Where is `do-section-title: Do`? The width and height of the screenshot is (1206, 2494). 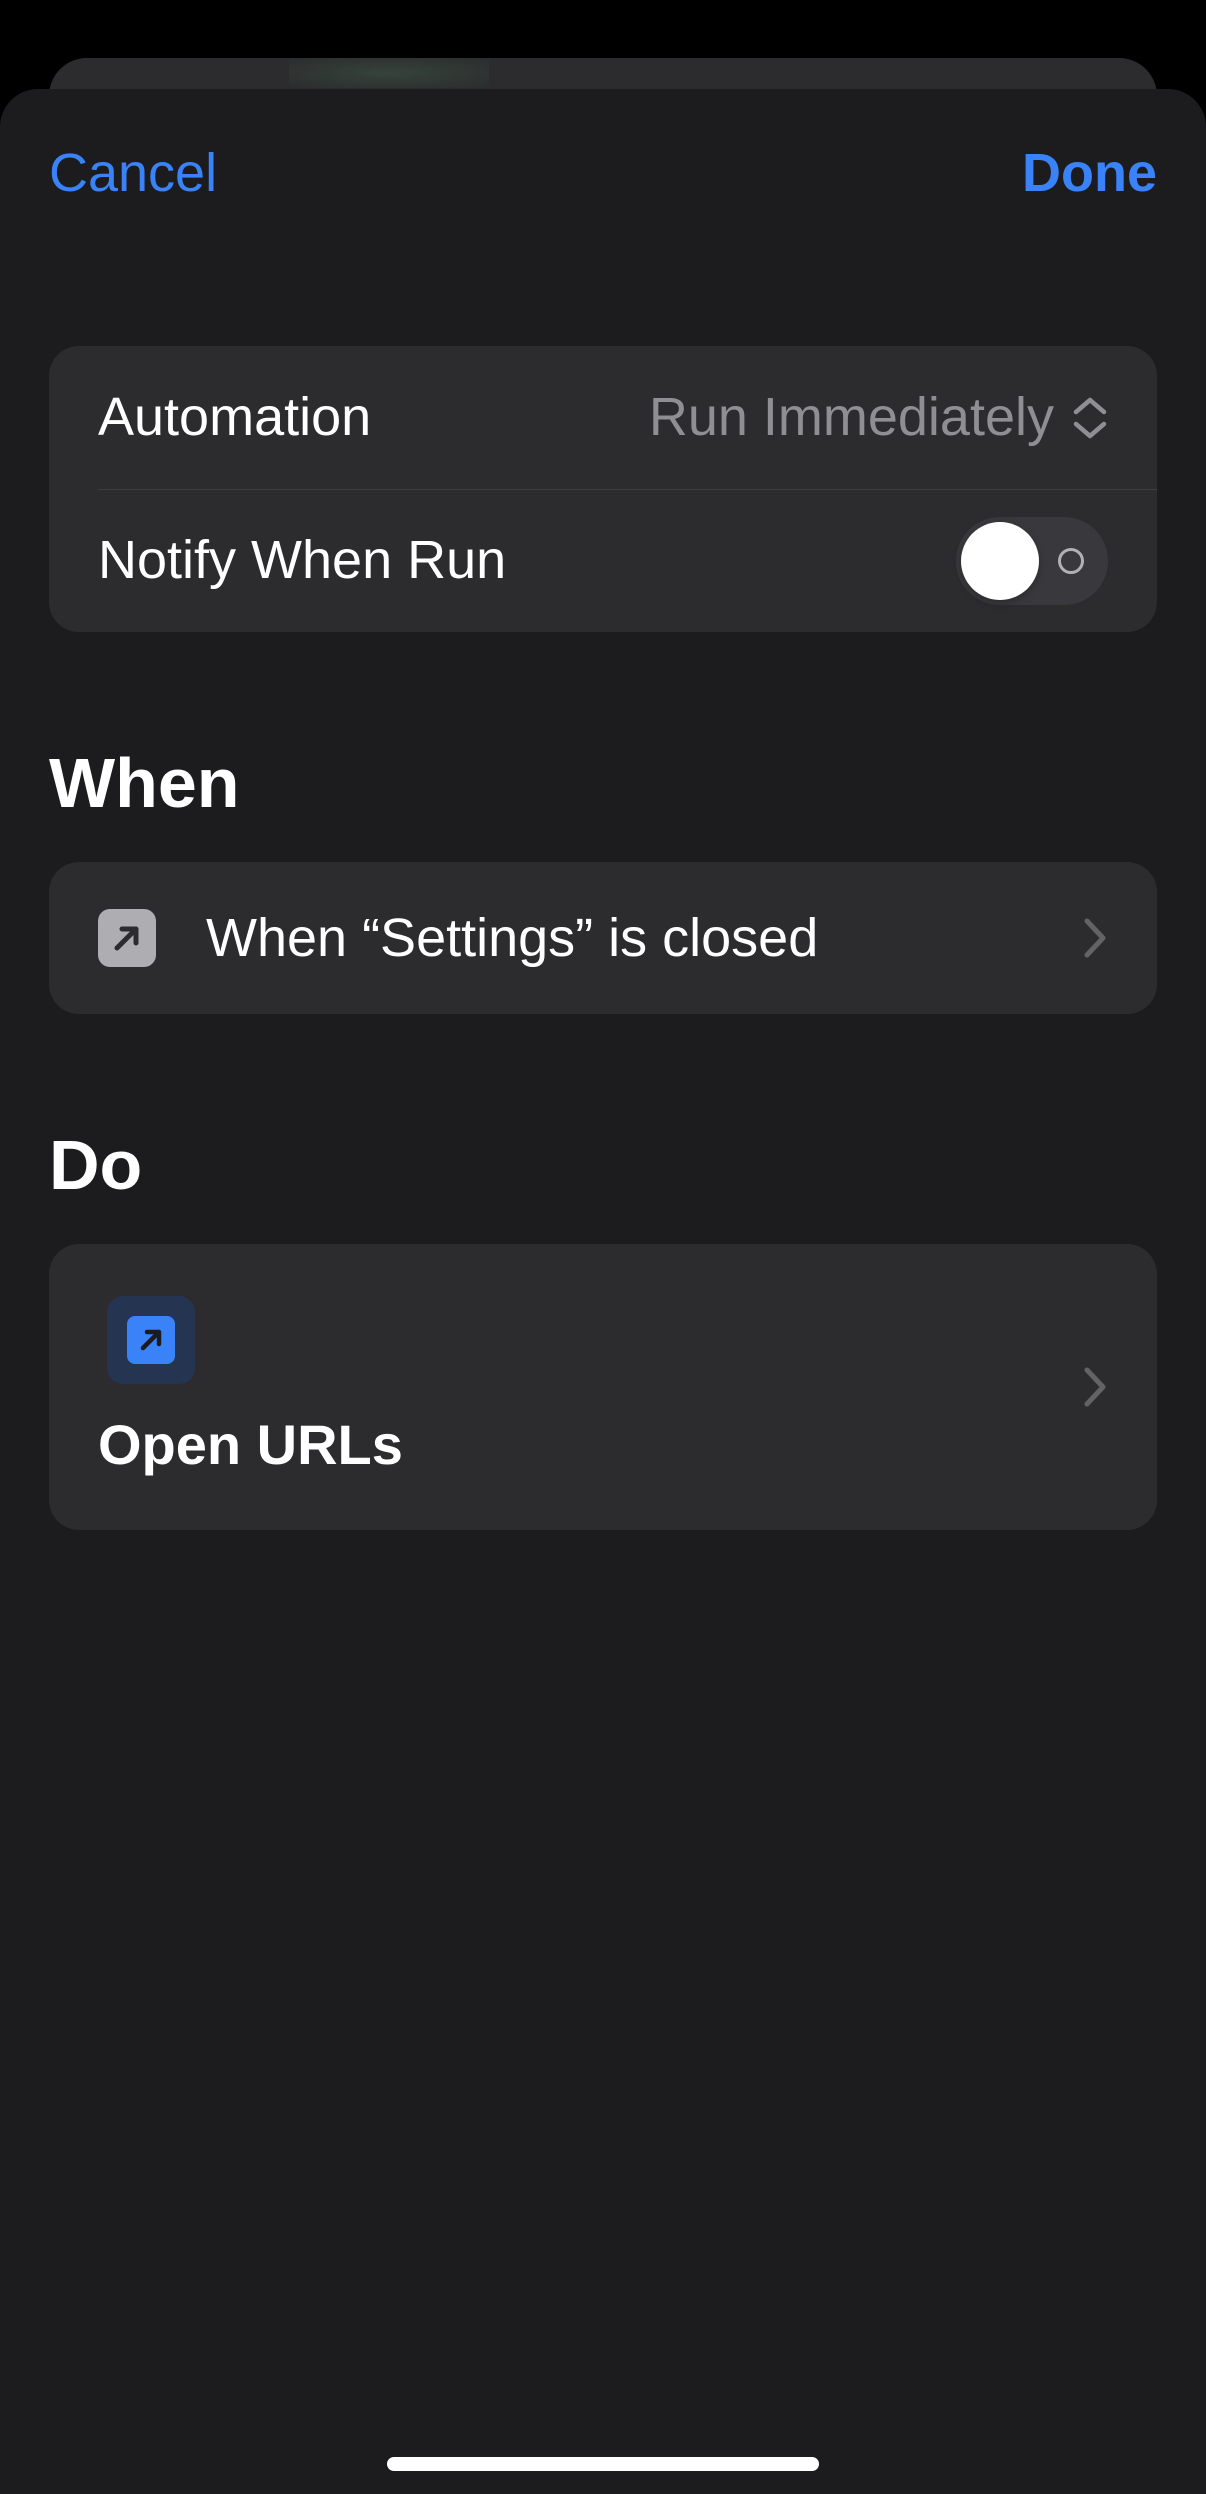 do-section-title: Do is located at coordinates (96, 1165).